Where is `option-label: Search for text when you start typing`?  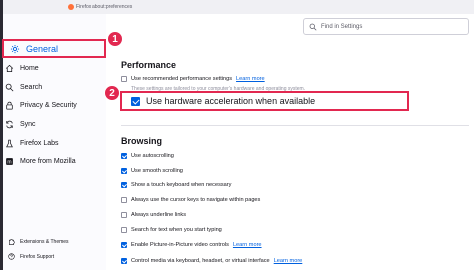 option-label: Search for text when you start typing is located at coordinates (176, 230).